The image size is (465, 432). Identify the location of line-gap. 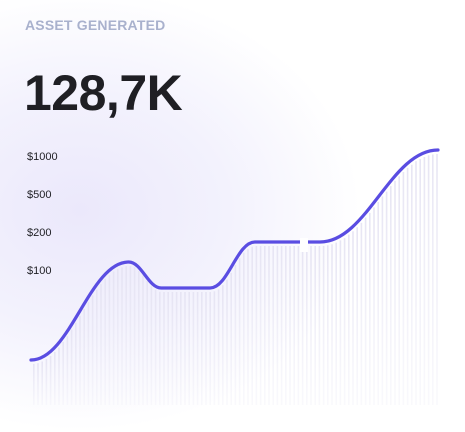
(304, 245).